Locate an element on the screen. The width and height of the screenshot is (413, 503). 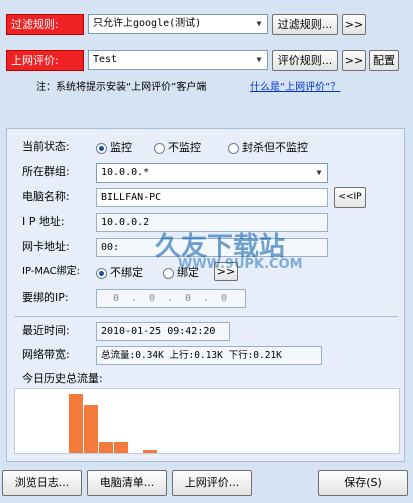
group-value: 10.0.0.* is located at coordinates (125, 172).